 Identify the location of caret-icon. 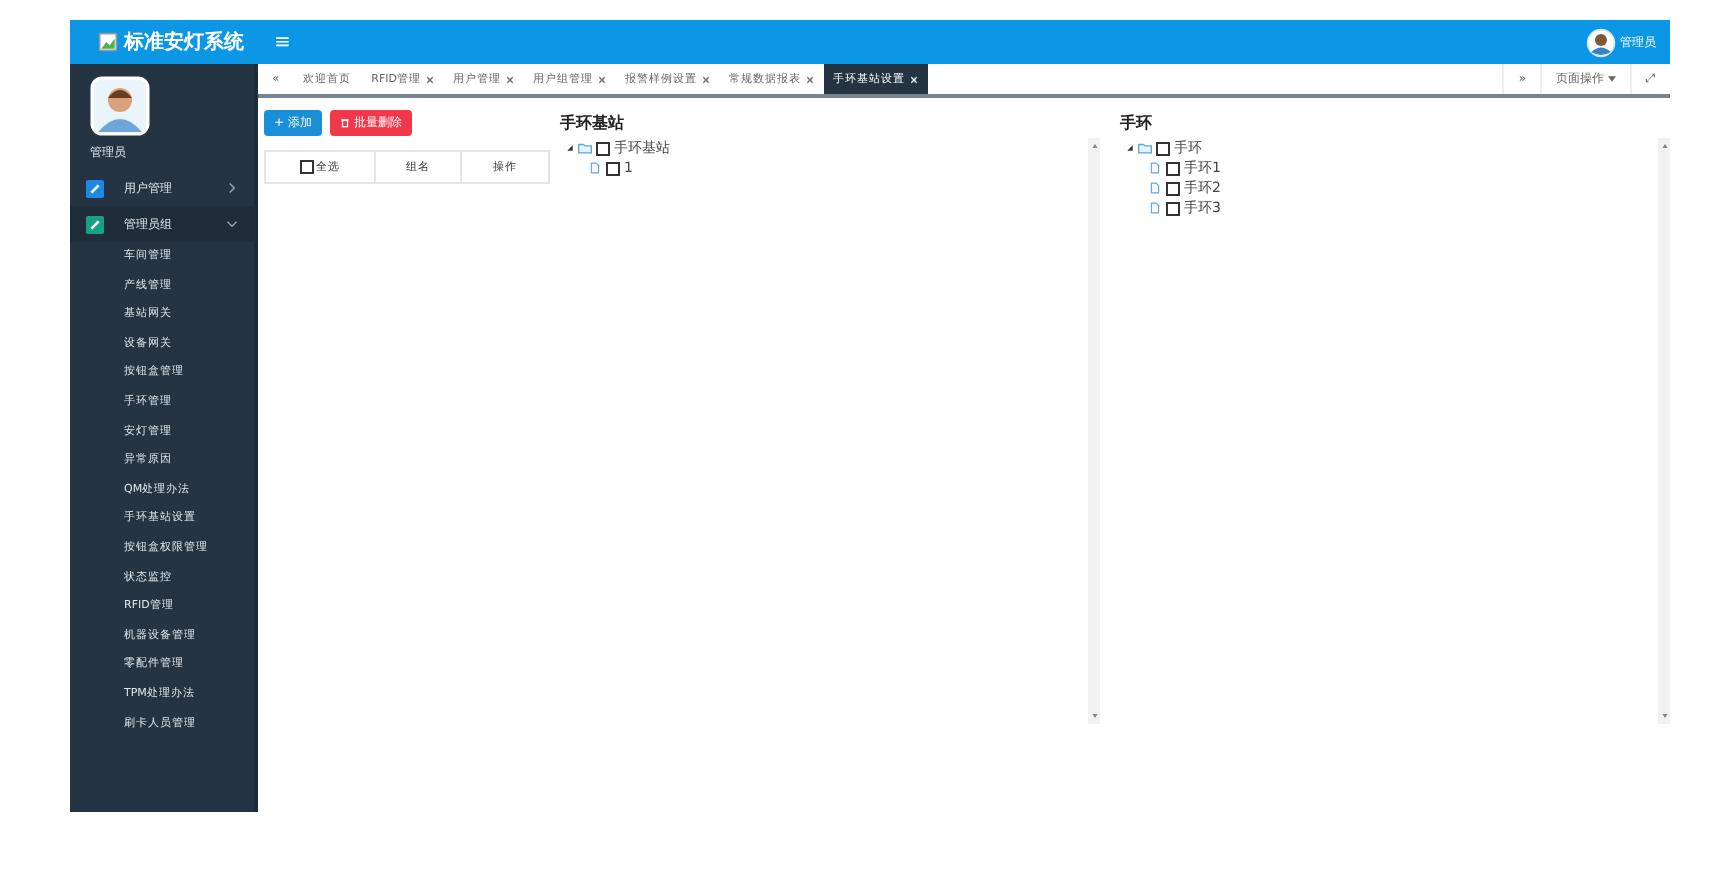
(1612, 79).